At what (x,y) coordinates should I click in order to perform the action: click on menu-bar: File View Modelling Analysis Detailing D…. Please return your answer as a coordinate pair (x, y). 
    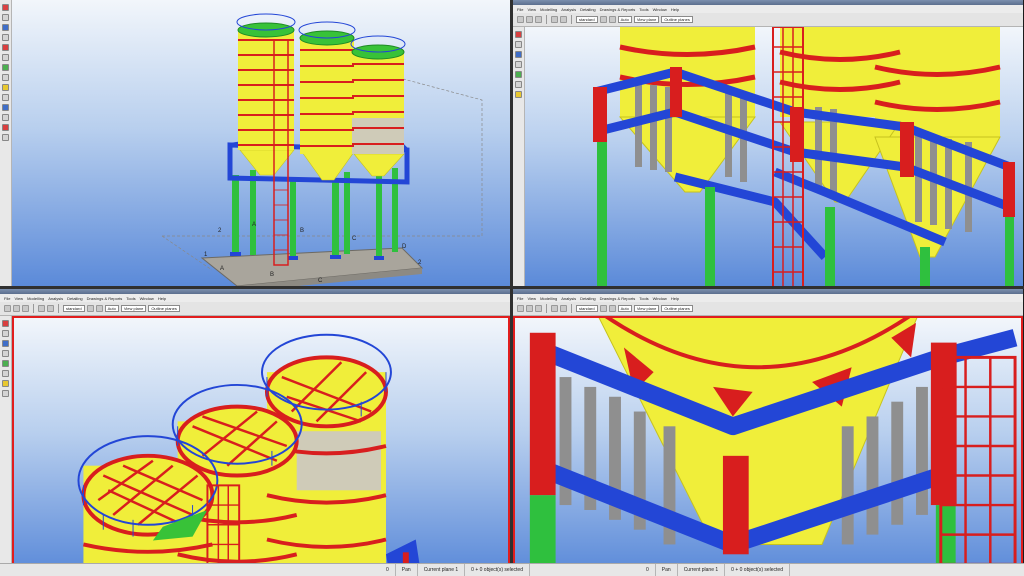
    Looking at the image, I should click on (768, 298).